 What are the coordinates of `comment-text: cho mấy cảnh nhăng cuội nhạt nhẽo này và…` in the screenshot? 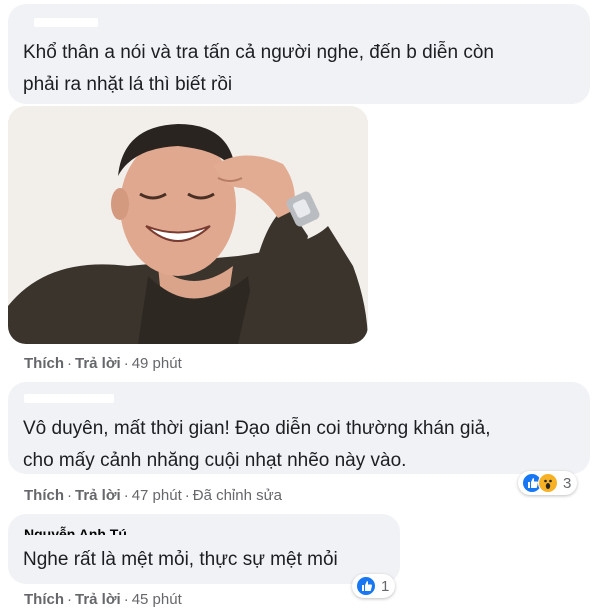 It's located at (215, 460).